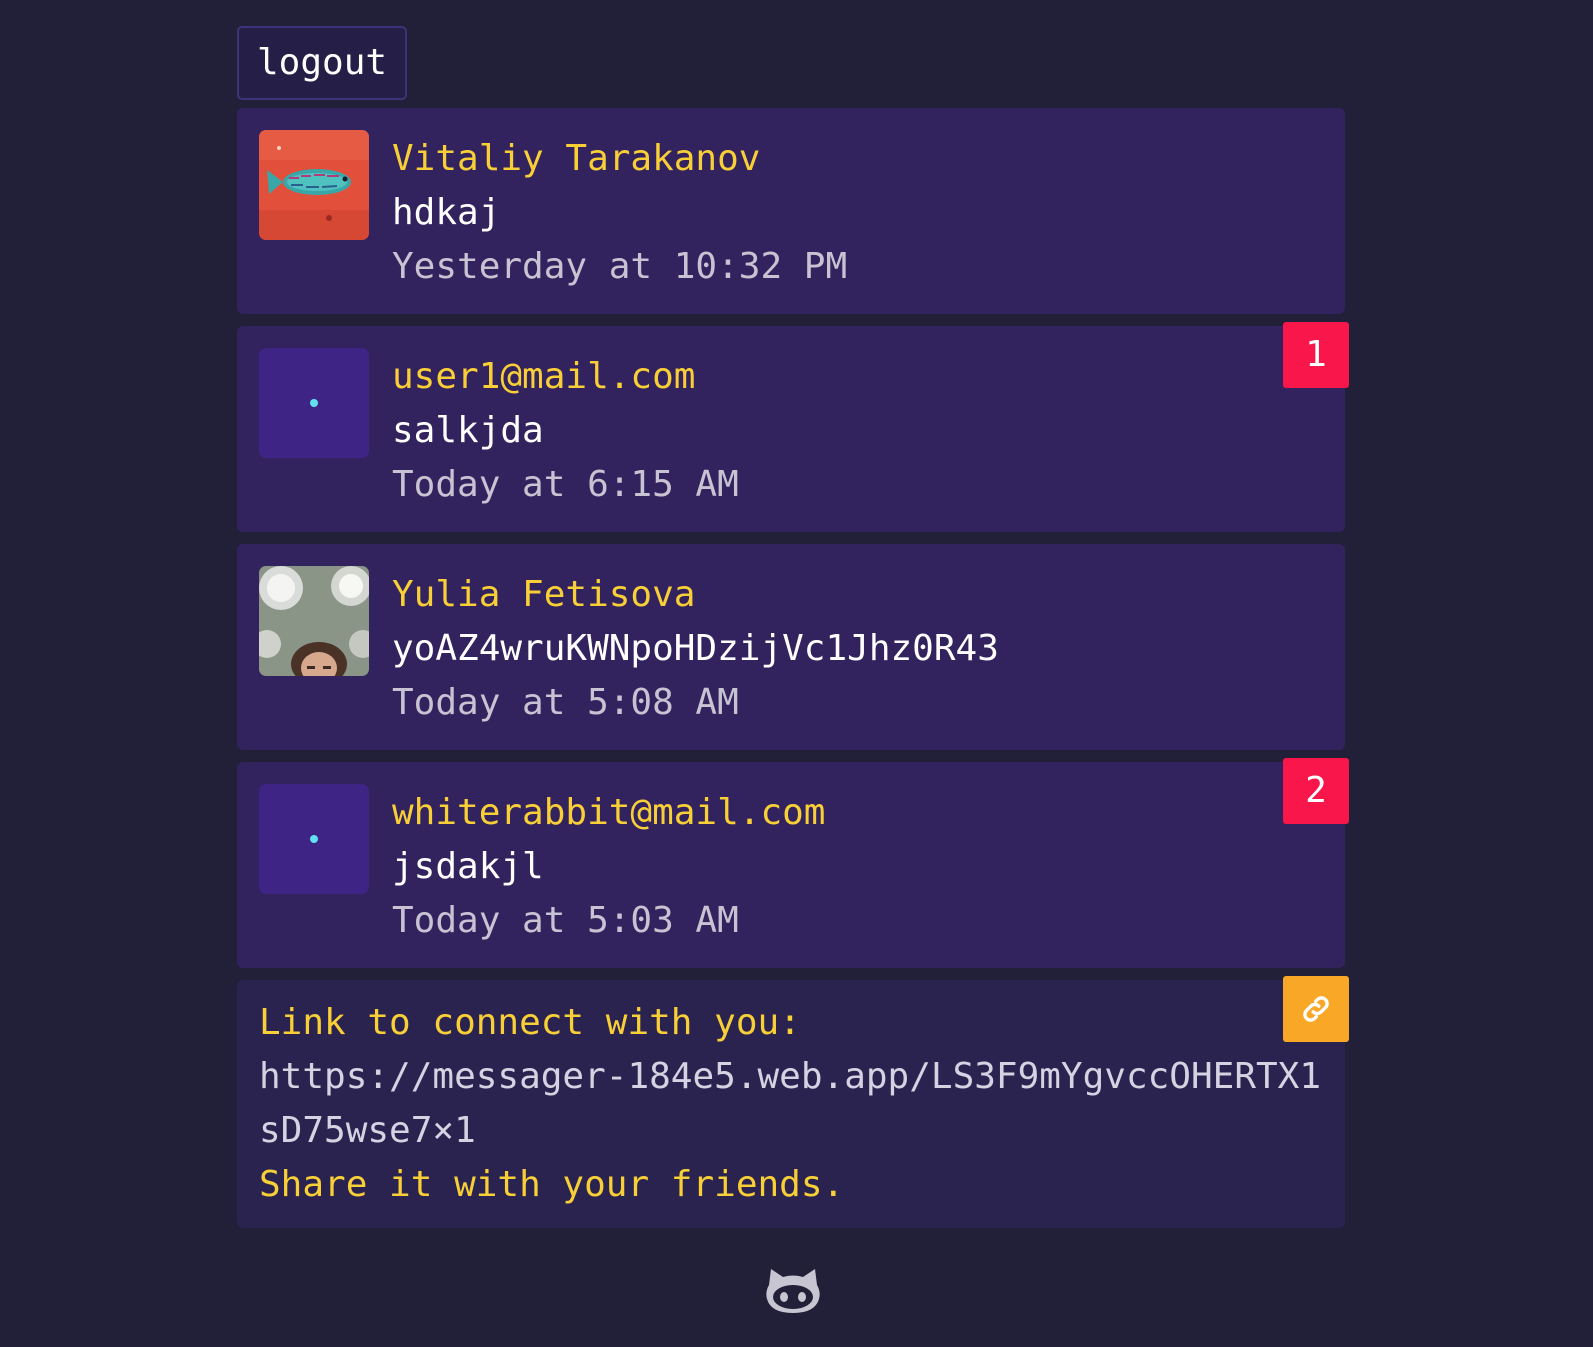 This screenshot has height=1347, width=1593. What do you see at coordinates (446, 212) in the screenshot?
I see `chat-last-message: hdkaj` at bounding box center [446, 212].